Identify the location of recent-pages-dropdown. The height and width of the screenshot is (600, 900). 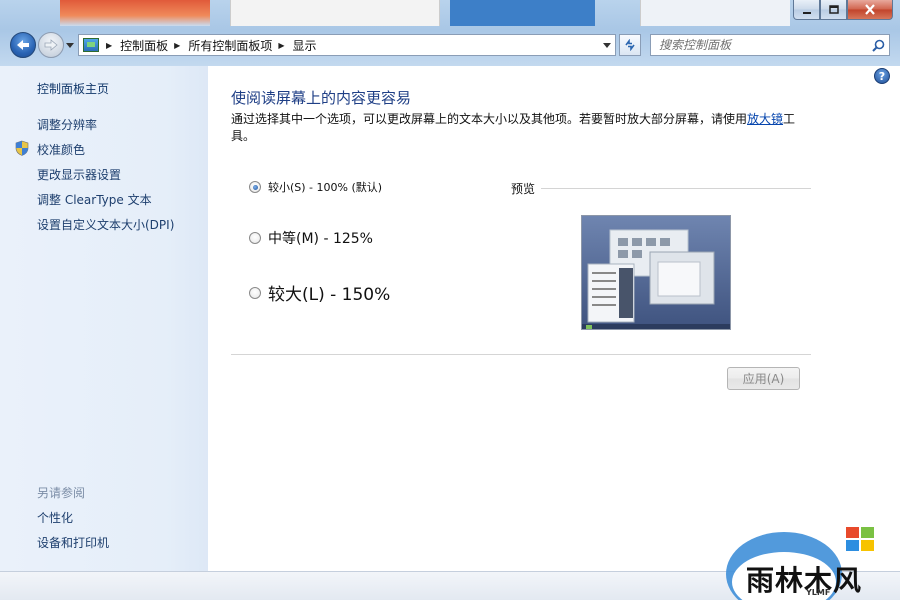
(71, 45).